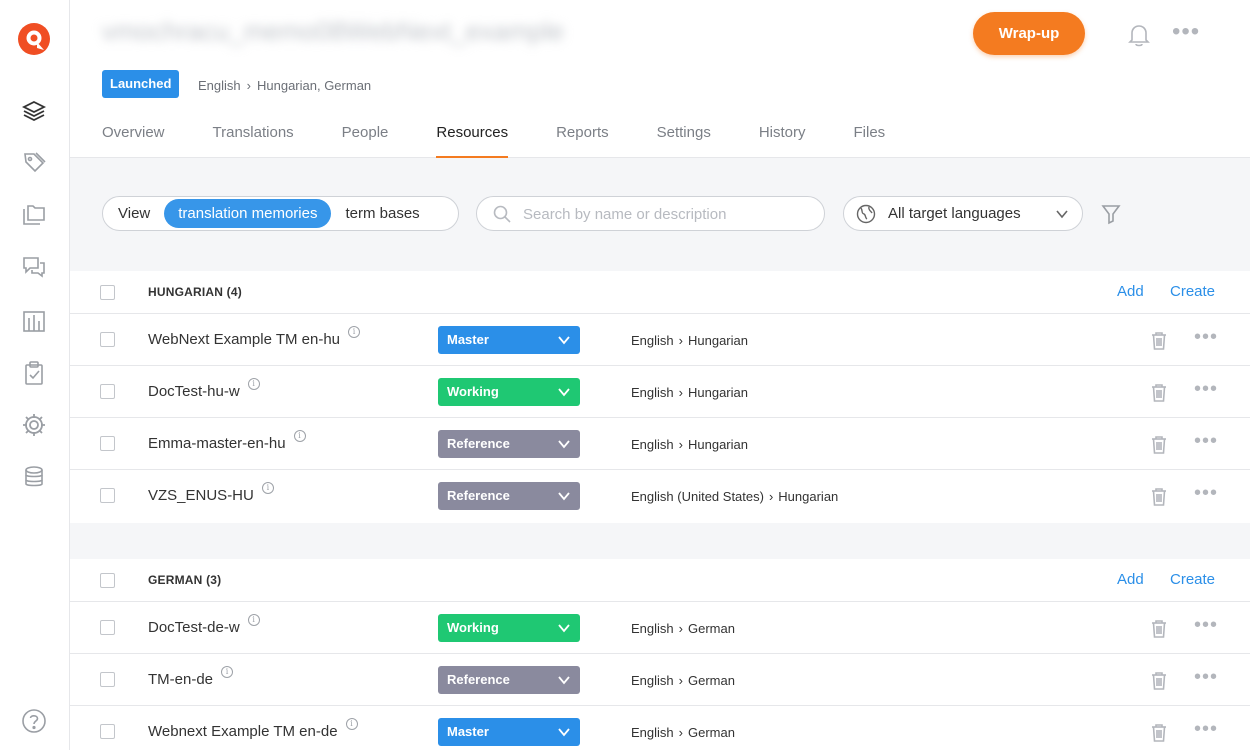  I want to click on tm-name: DocTest-de-w, so click(194, 627).